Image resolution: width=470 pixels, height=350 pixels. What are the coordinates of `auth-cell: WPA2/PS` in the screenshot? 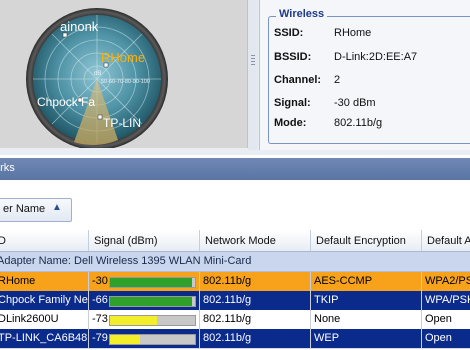 It's located at (446, 281).